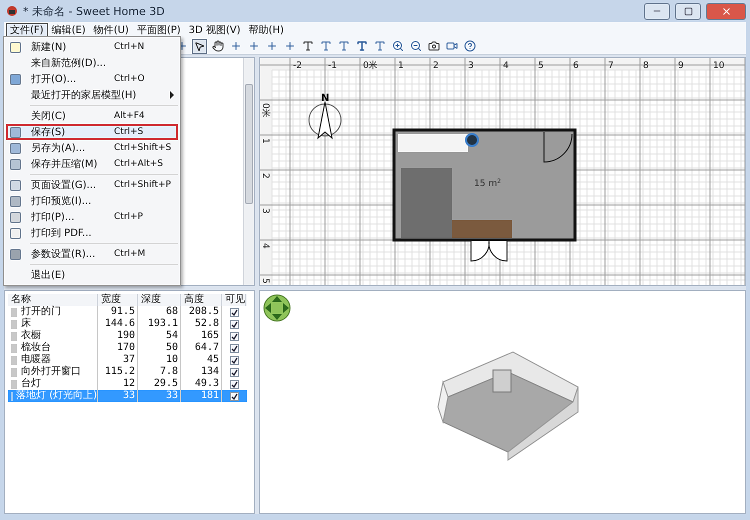 This screenshot has width=750, height=520. I want to click on zoom-out-icon, so click(415, 46).